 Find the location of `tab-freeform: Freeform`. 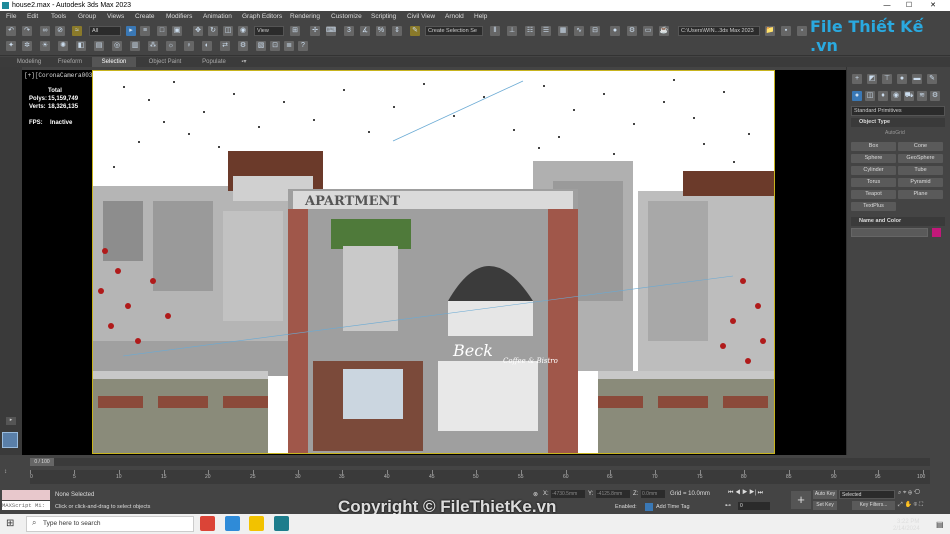

tab-freeform: Freeform is located at coordinates (70, 62).